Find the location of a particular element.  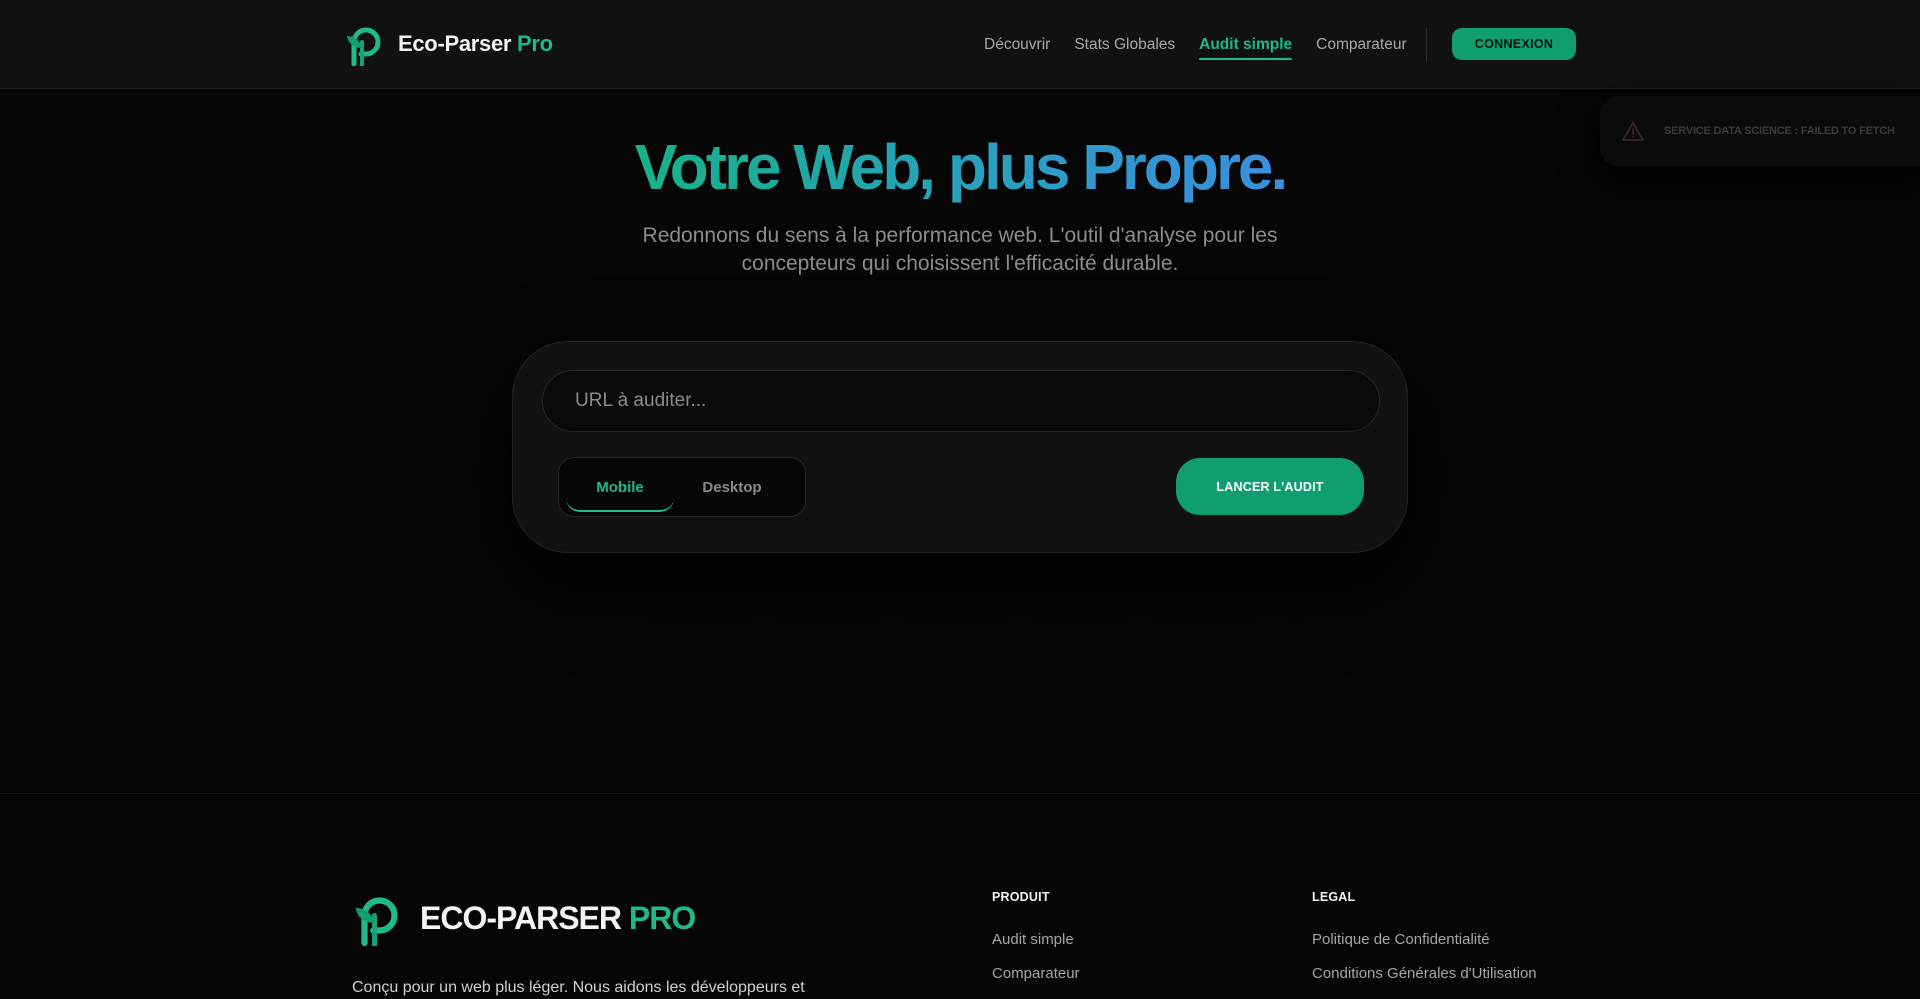

nav-divider is located at coordinates (1426, 44).